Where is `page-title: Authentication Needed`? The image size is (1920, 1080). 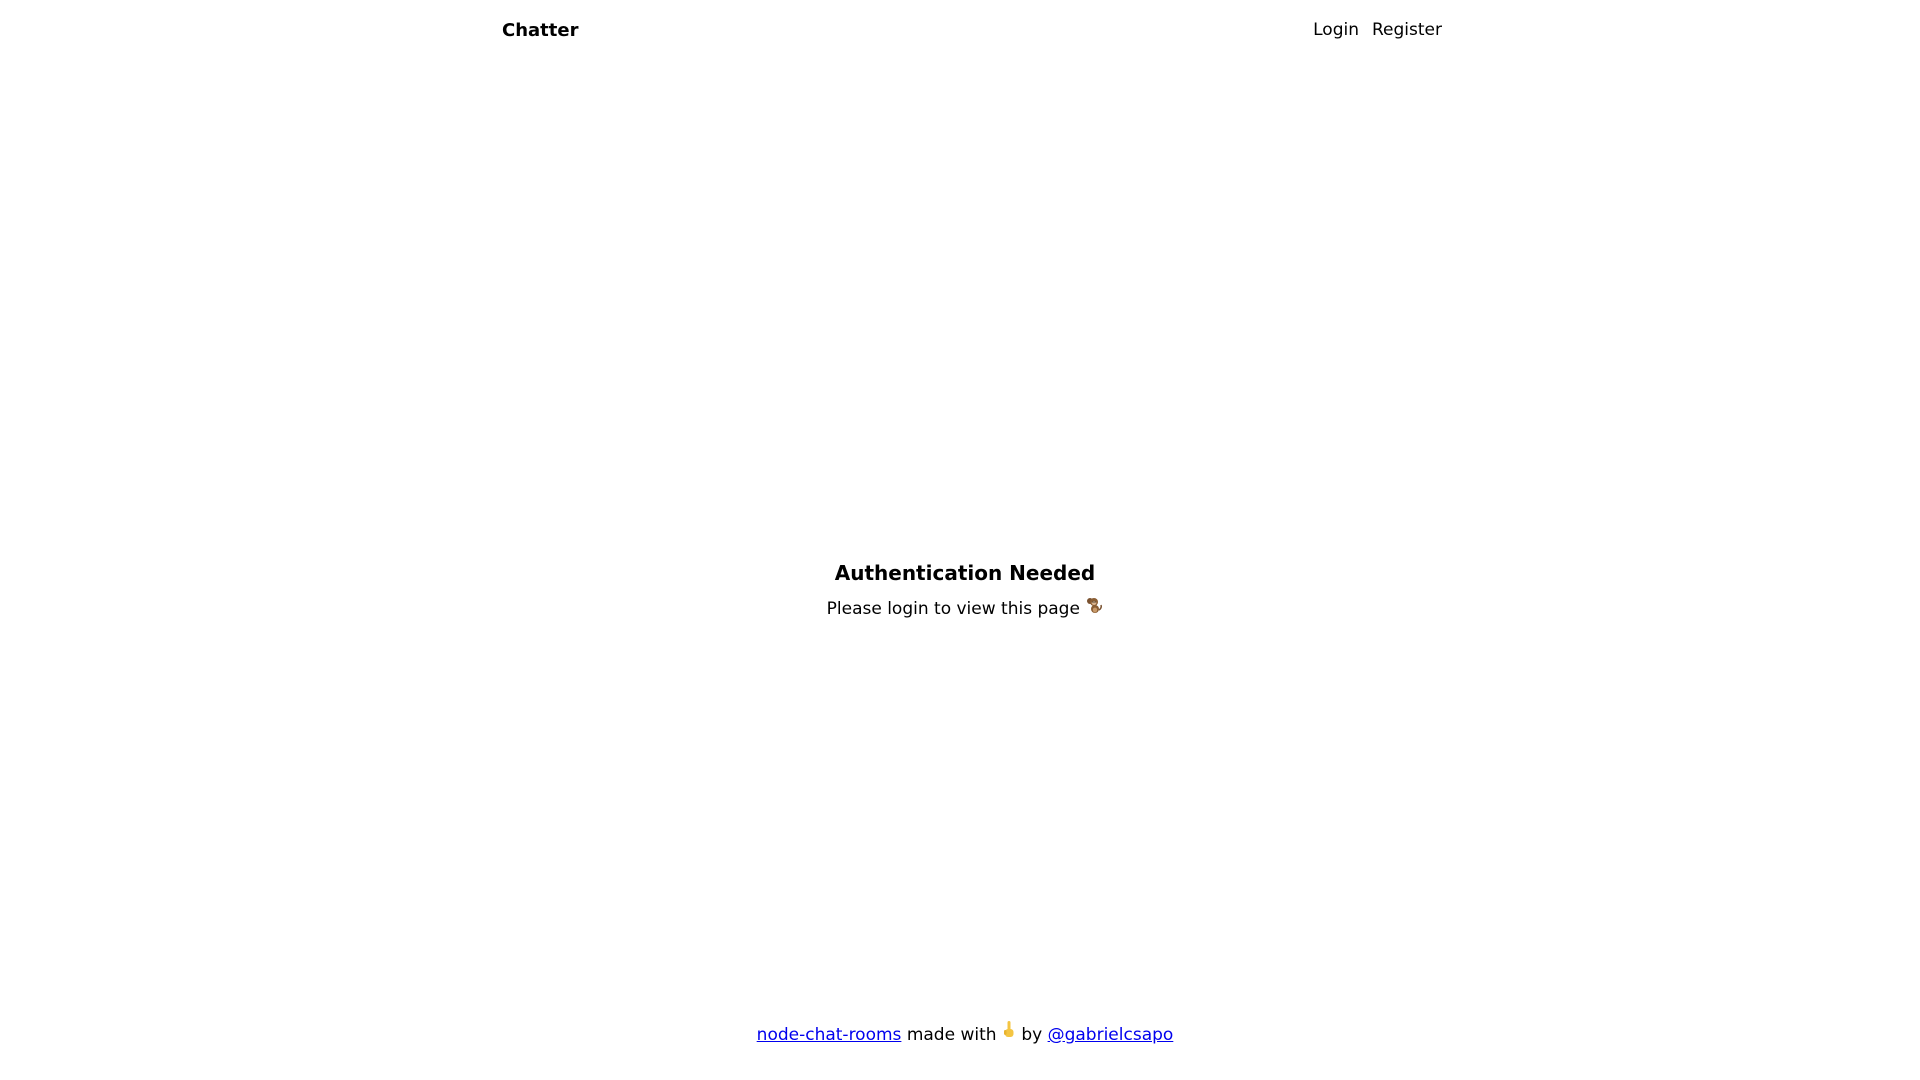
page-title: Authentication Needed is located at coordinates (965, 573).